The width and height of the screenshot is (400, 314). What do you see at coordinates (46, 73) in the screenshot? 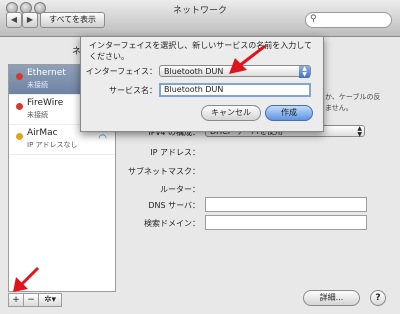
I see `service-name: Ethernet` at bounding box center [46, 73].